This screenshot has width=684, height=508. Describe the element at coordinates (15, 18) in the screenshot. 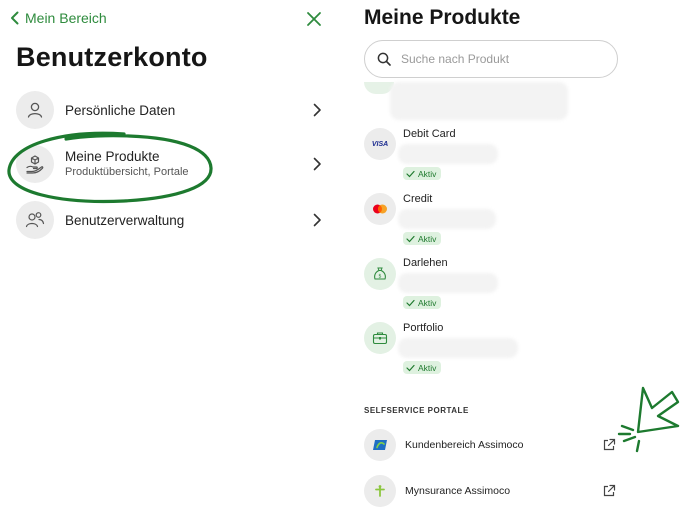

I see `chevron-left-icon` at that location.